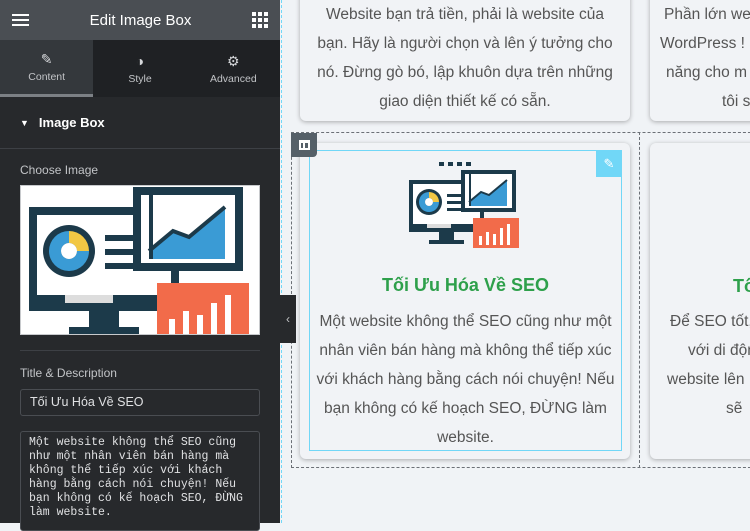 The height and width of the screenshot is (531, 750). What do you see at coordinates (233, 78) in the screenshot?
I see `tab-label: Advanced` at bounding box center [233, 78].